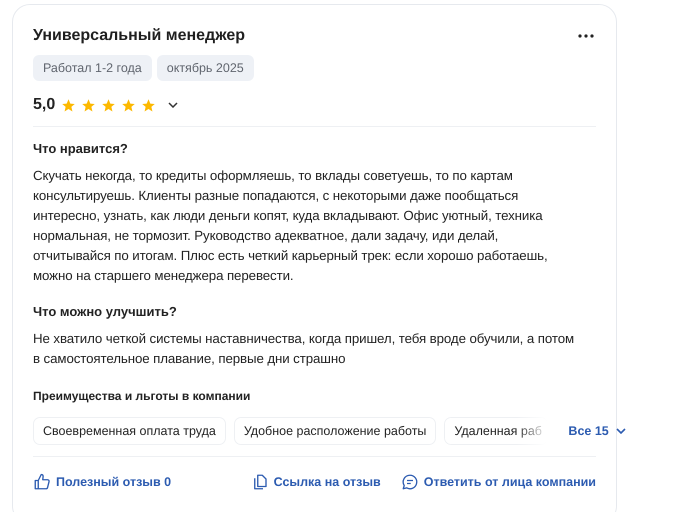  I want to click on show-all-button: Все 15, so click(597, 431).